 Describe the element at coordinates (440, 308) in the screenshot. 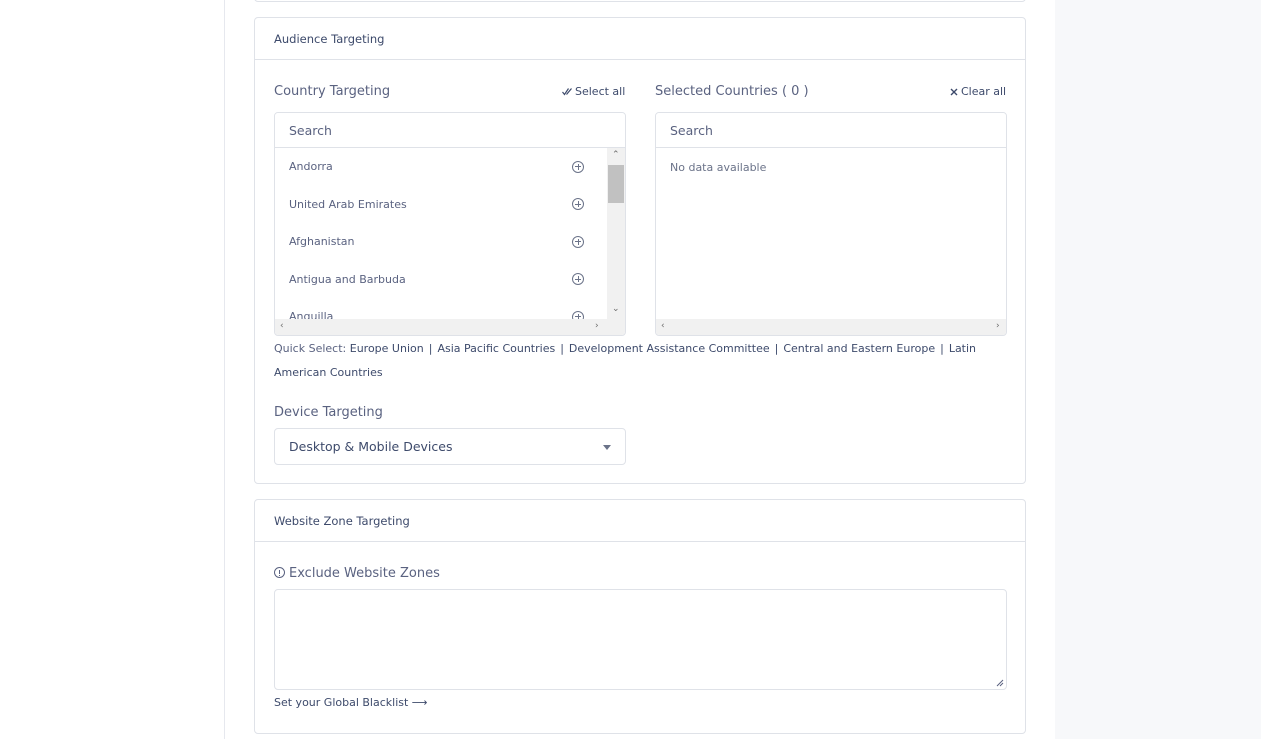

I see `country-item: Anguilla` at that location.